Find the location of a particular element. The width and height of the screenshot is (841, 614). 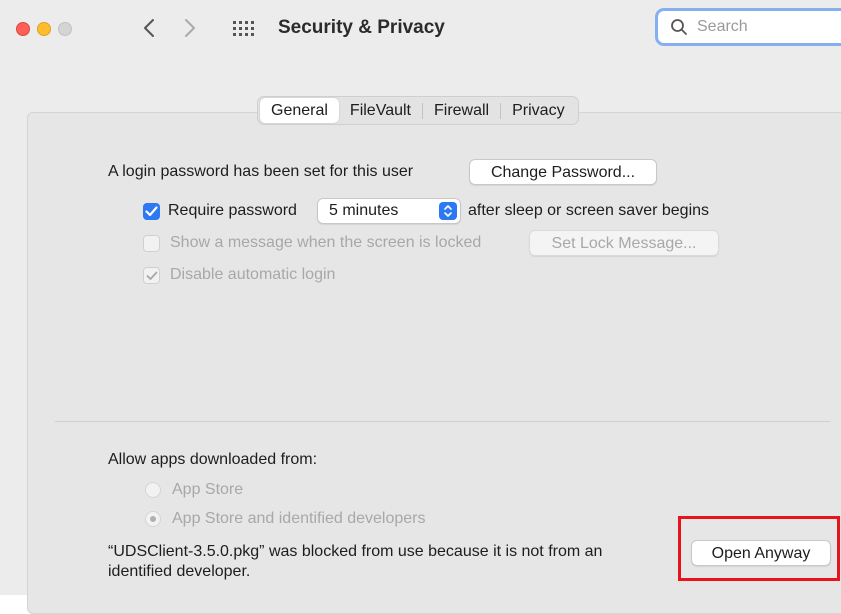

highlight-annotation is located at coordinates (759, 548).